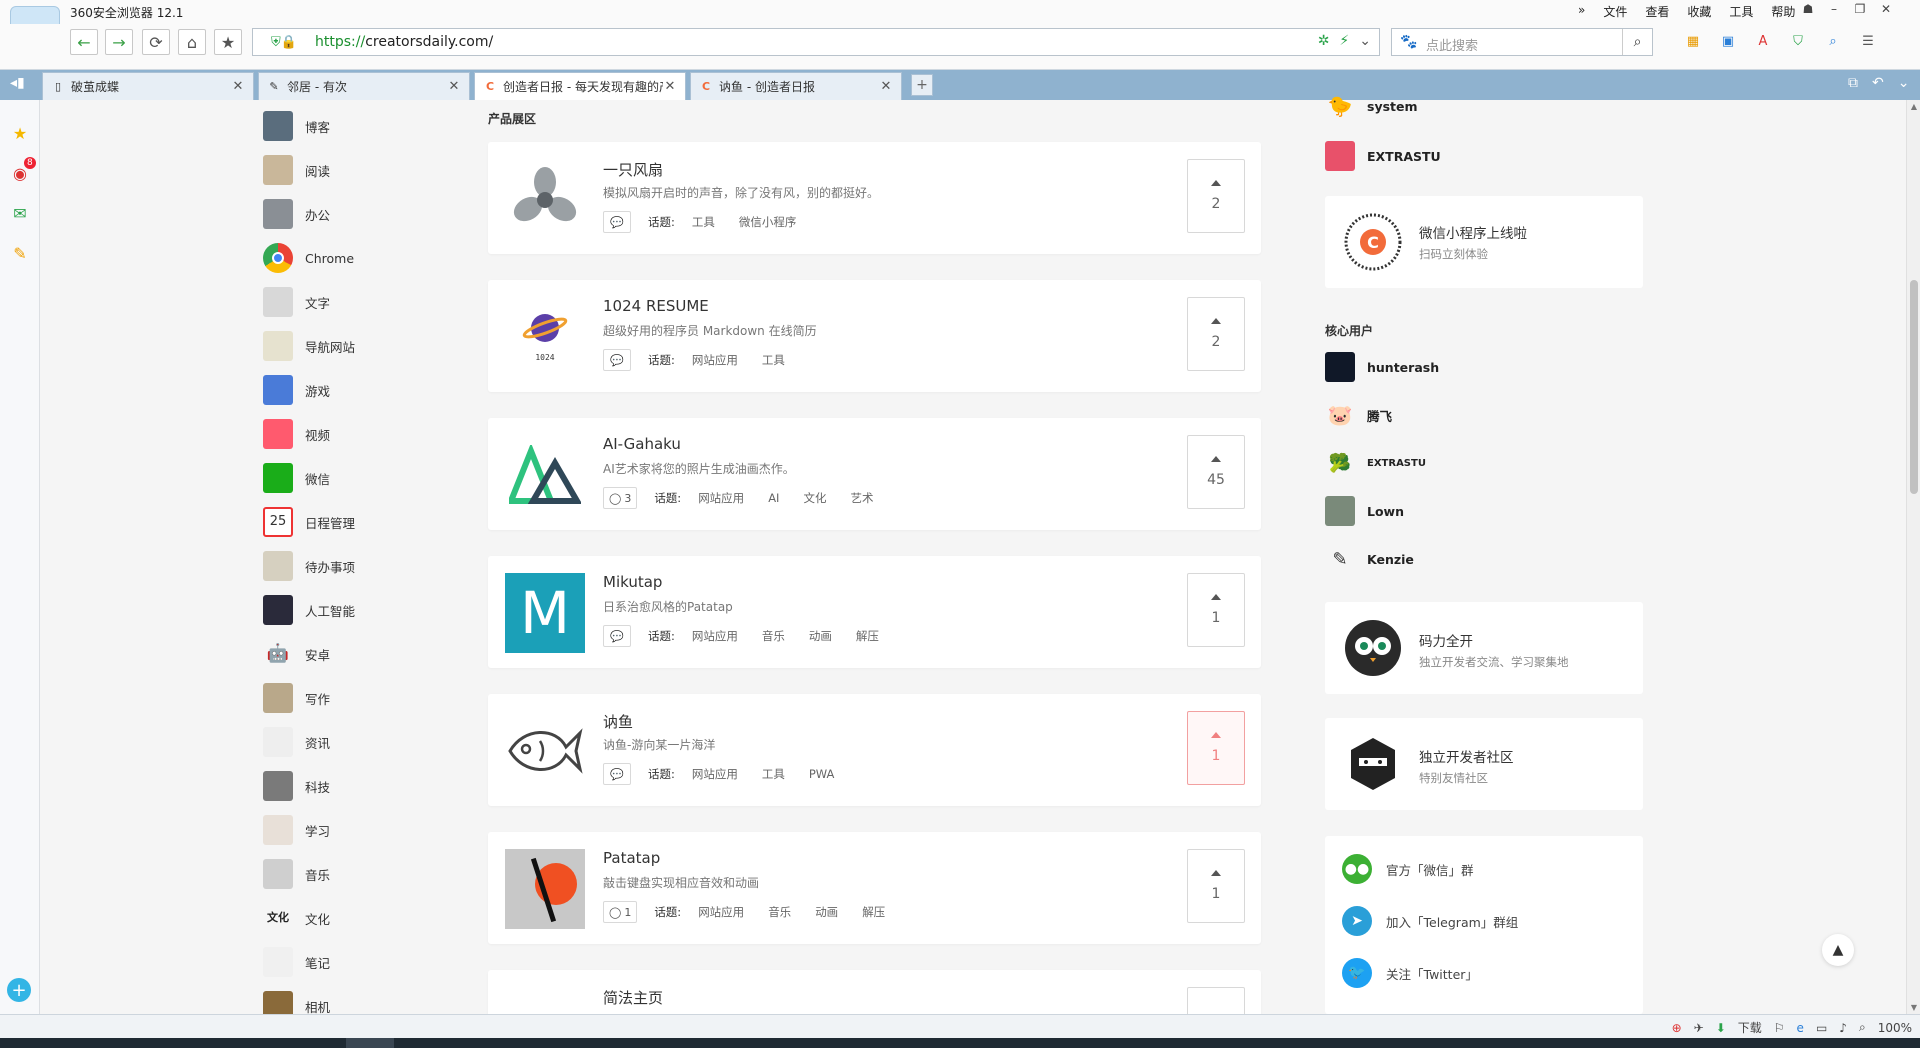 The image size is (1920, 1048). I want to click on tab-menu-icon: ⌄, so click(1904, 83).